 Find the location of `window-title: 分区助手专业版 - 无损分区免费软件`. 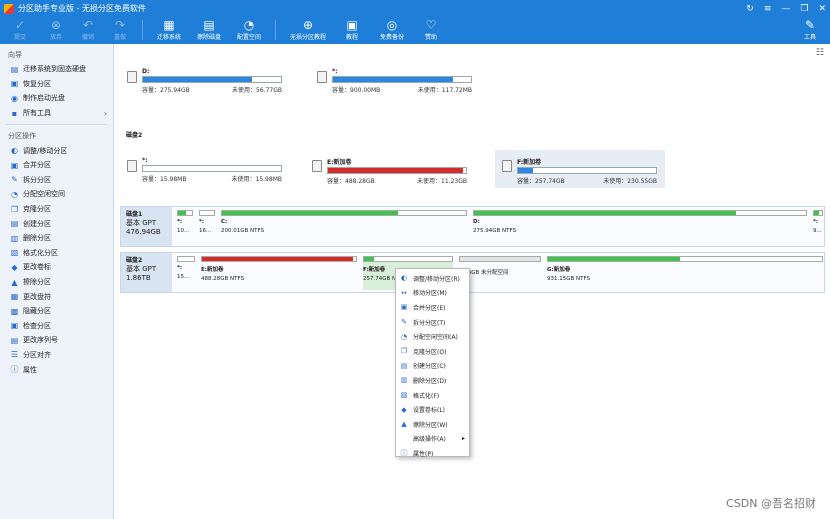

window-title: 分区助手专业版 - 无损分区免费软件 is located at coordinates (82, 8).